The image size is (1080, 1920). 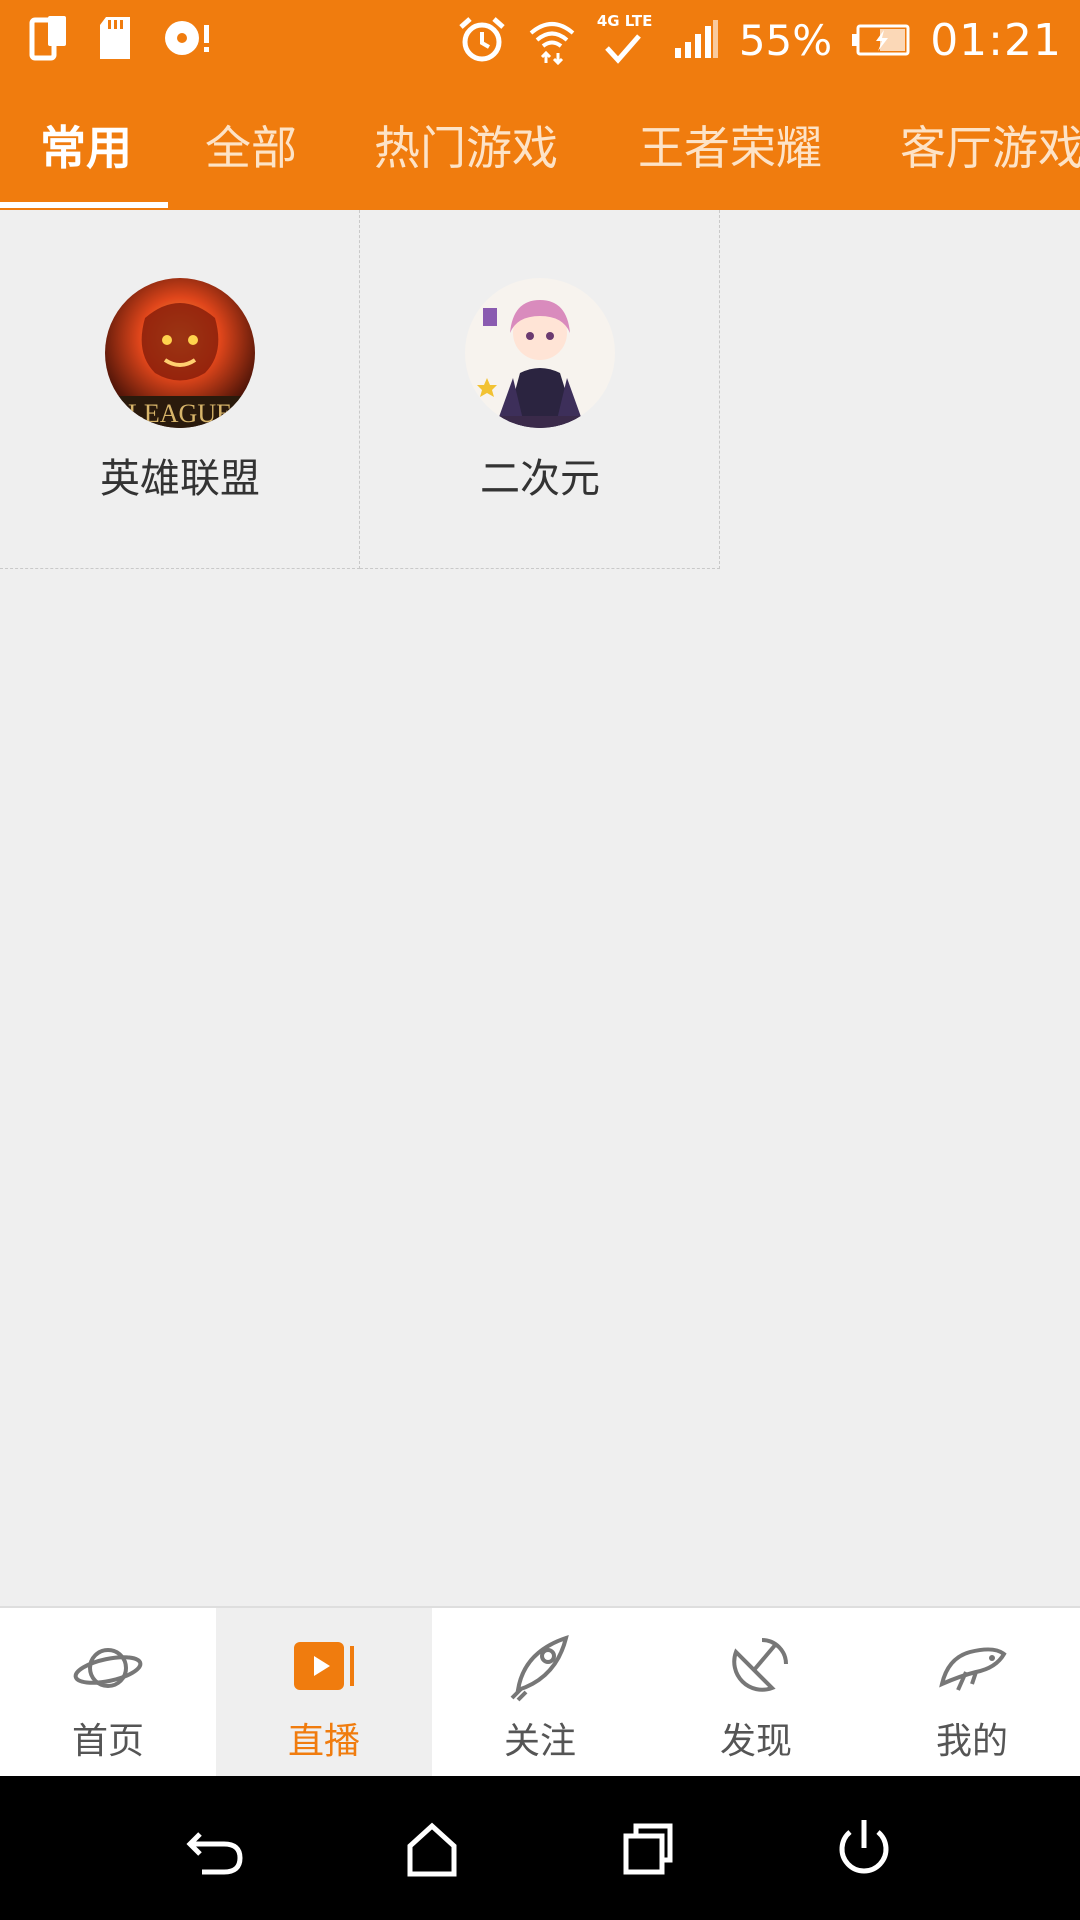 I want to click on recents-icon, so click(x=648, y=1848).